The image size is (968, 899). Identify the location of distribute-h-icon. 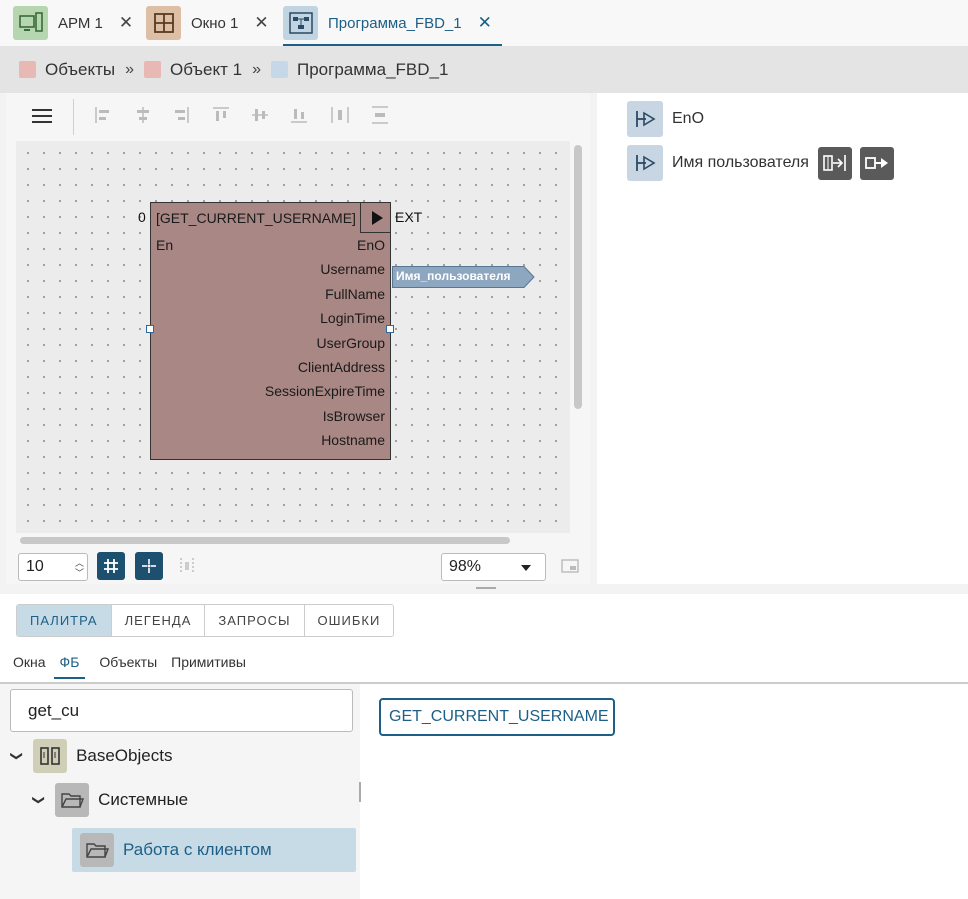
(340, 115).